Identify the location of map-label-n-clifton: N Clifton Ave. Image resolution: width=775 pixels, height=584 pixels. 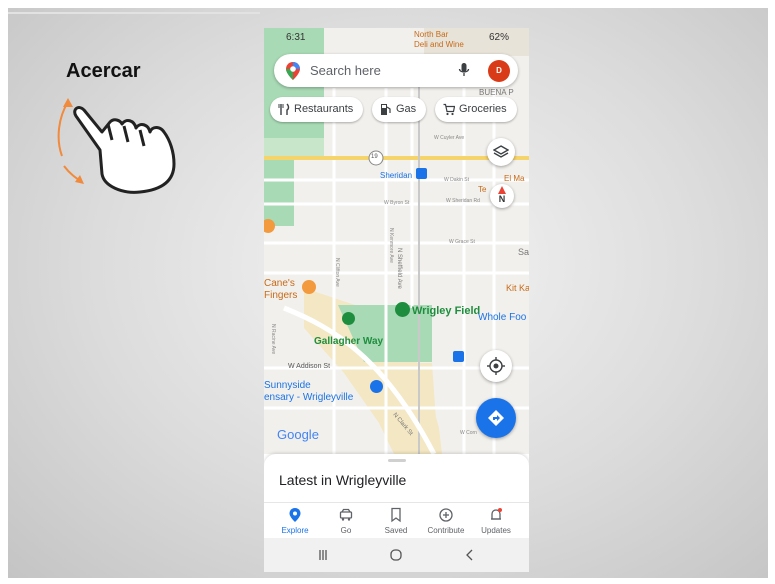
(337, 272).